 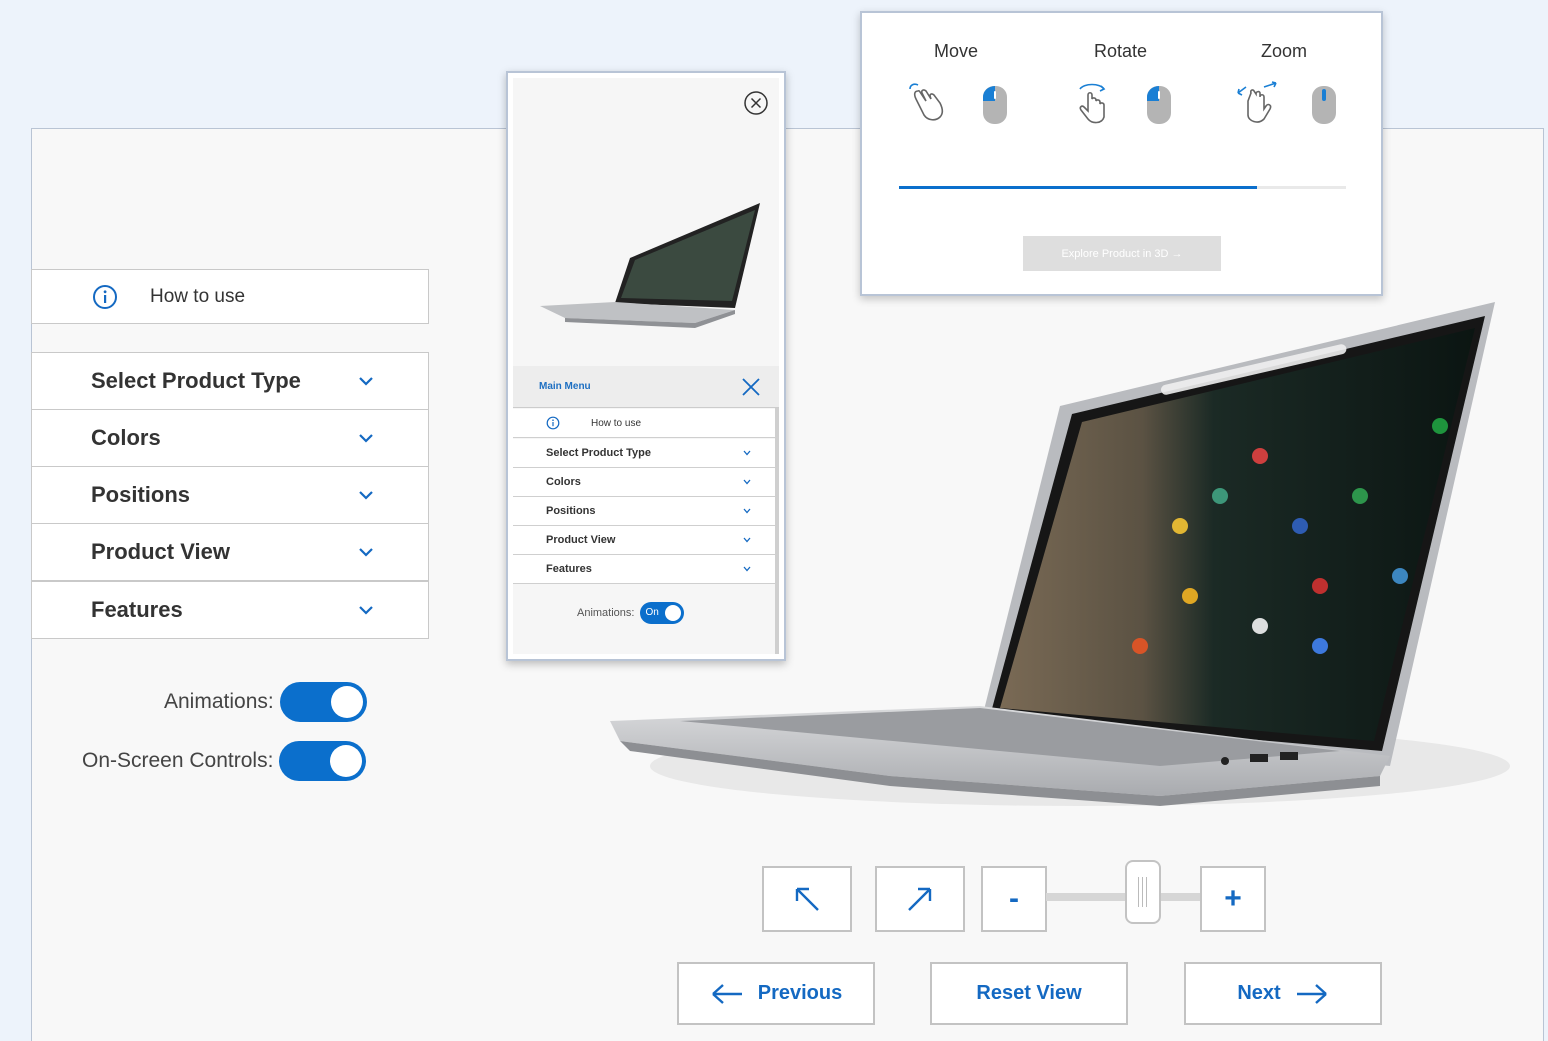 I want to click on mouse-scroll-icon, so click(x=1324, y=105).